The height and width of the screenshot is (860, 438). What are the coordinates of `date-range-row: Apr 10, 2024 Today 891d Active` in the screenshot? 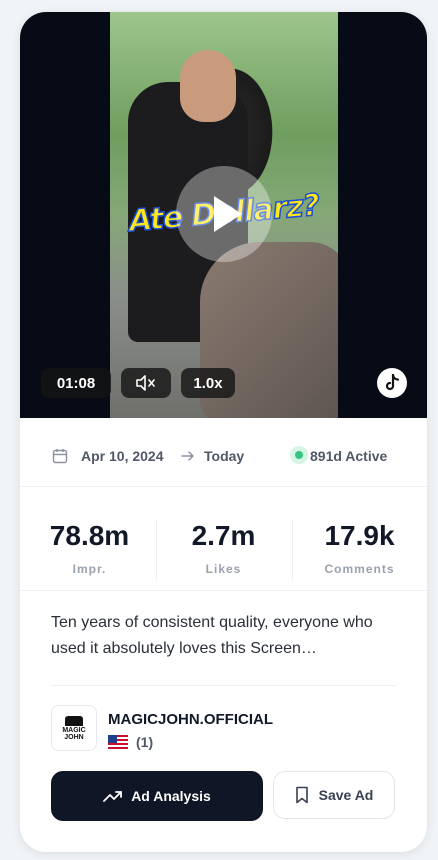 It's located at (223, 459).